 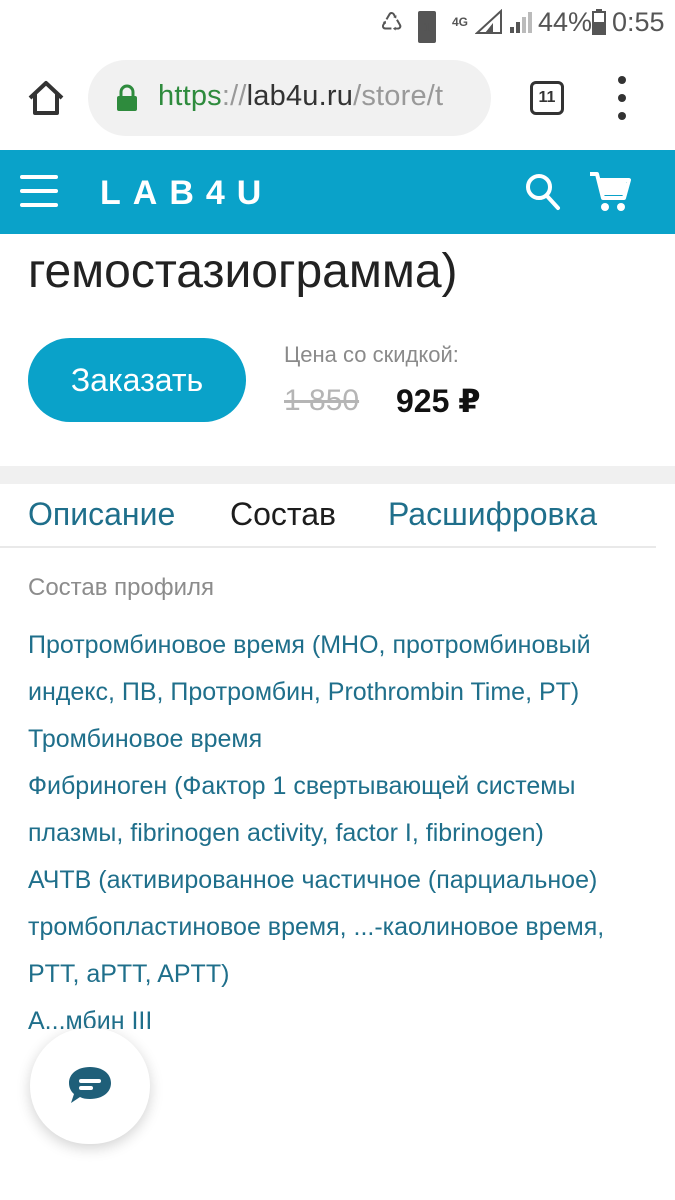 I want to click on chat-icon, so click(x=90, y=1085).